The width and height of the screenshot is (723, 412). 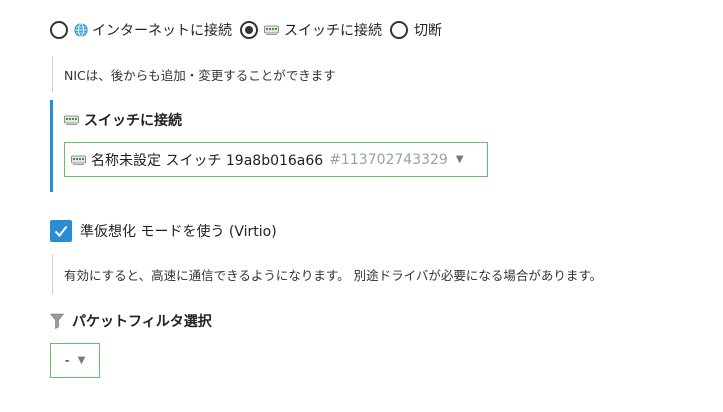 I want to click on packet-filter-select: - ▼, so click(x=75, y=360).